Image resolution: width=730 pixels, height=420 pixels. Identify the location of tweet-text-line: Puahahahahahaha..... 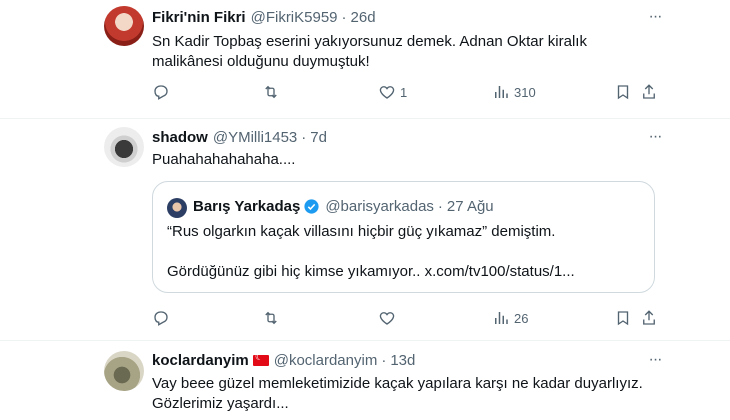
(224, 159).